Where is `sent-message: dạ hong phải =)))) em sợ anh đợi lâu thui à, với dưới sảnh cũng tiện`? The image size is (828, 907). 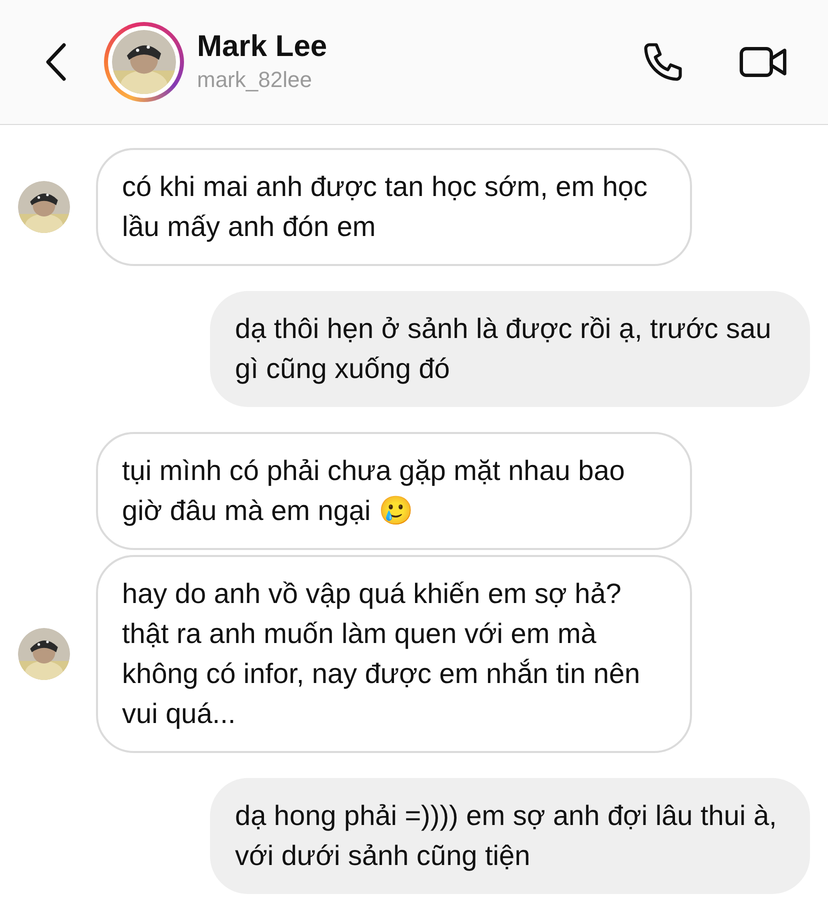
sent-message: dạ hong phải =)))) em sợ anh đợi lâu thui à, với dưới sảnh cũng tiện is located at coordinates (510, 836).